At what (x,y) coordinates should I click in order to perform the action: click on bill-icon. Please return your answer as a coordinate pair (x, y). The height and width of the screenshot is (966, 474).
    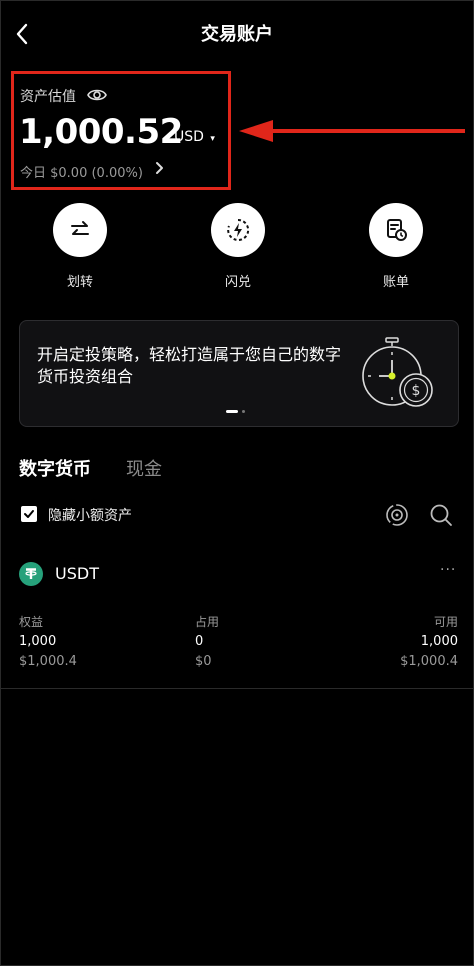
    Looking at the image, I should click on (397, 230).